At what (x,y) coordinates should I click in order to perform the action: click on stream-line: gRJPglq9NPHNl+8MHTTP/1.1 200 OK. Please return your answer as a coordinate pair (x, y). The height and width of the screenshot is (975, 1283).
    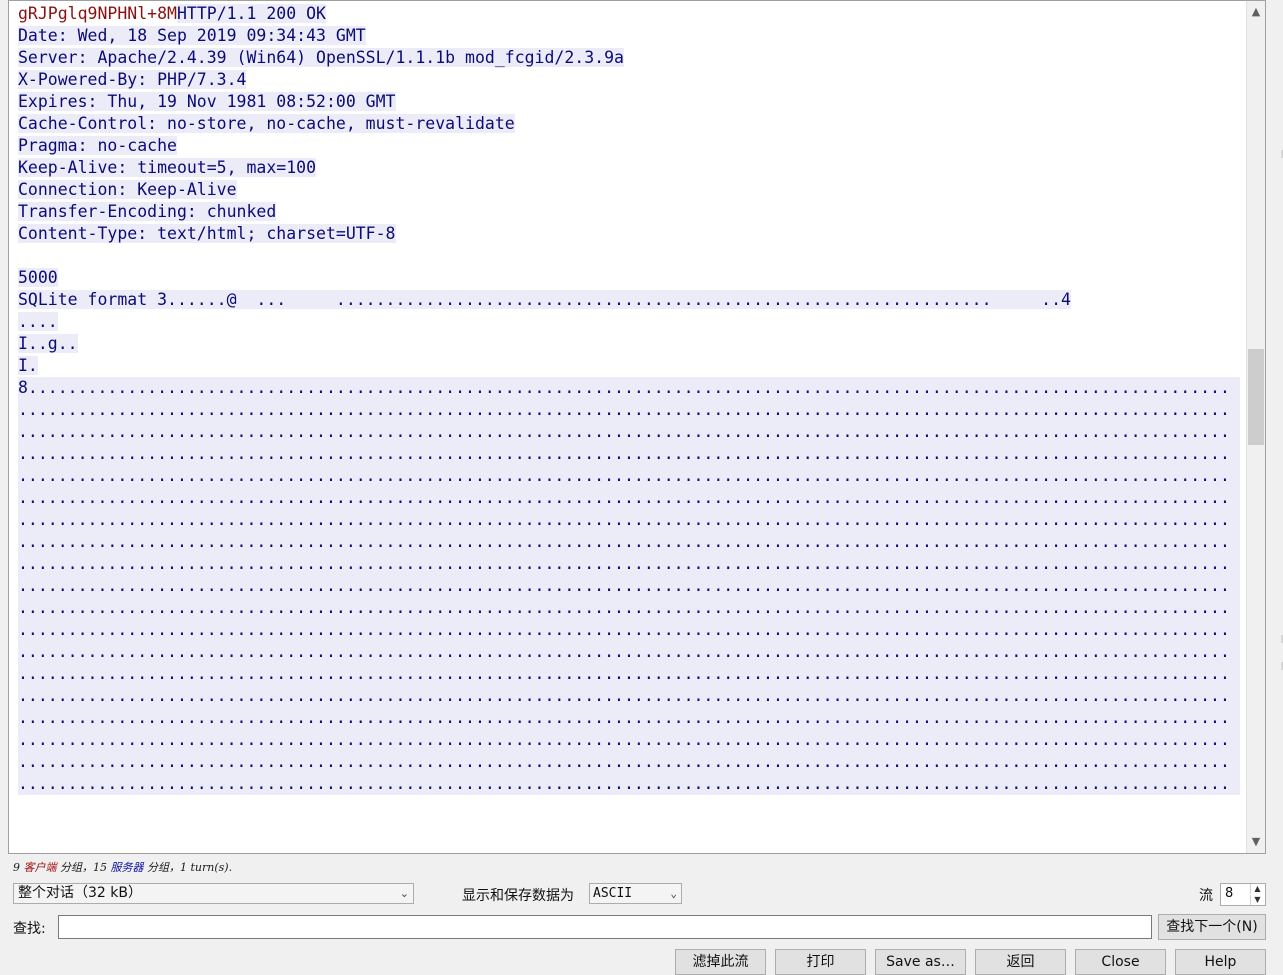
    Looking at the image, I should click on (629, 14).